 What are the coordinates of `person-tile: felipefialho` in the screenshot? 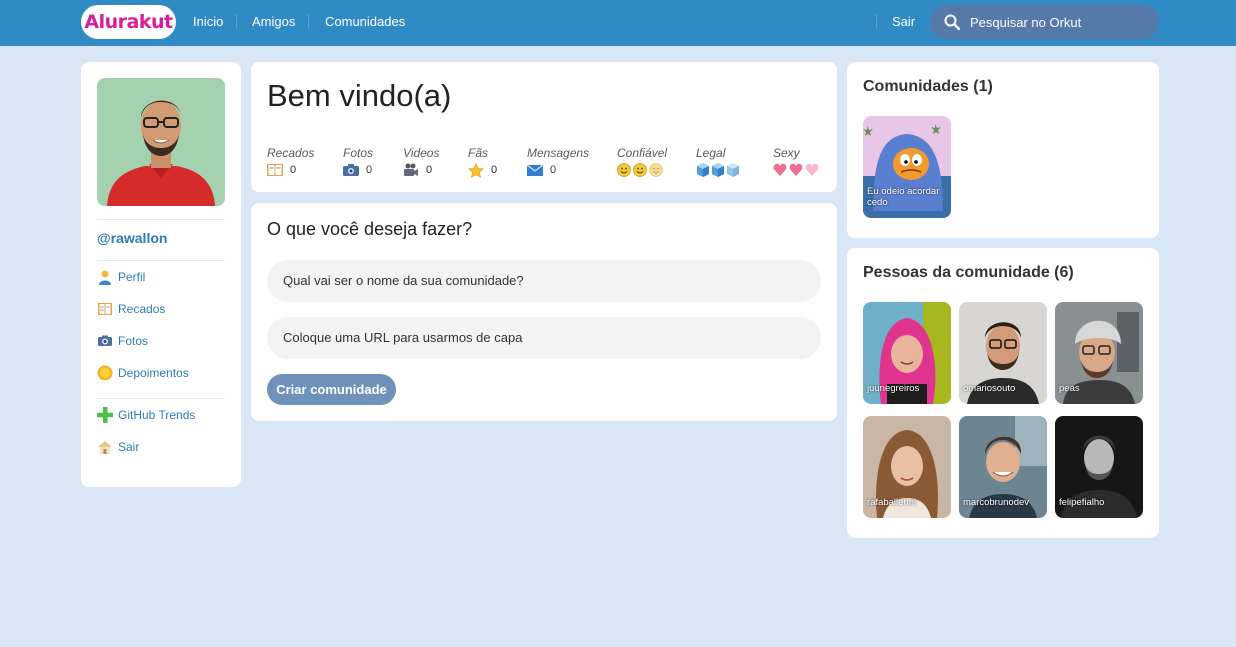 It's located at (1099, 467).